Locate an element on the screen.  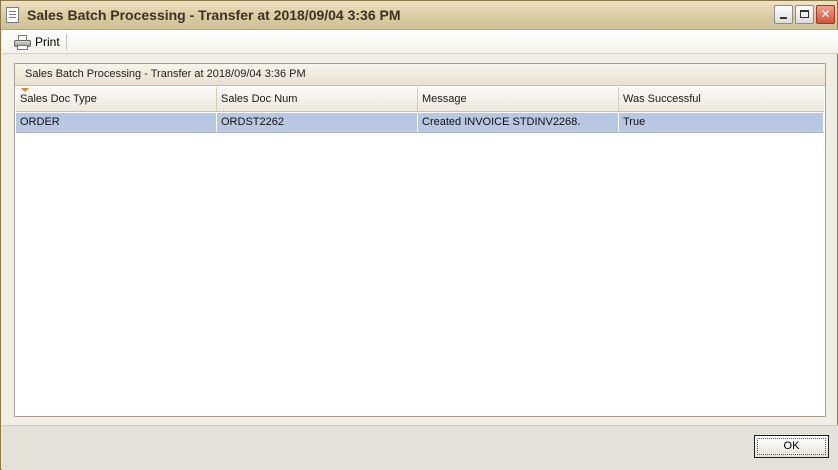
column-header-sales-doc-num: Sales Doc Num is located at coordinates (317, 99).